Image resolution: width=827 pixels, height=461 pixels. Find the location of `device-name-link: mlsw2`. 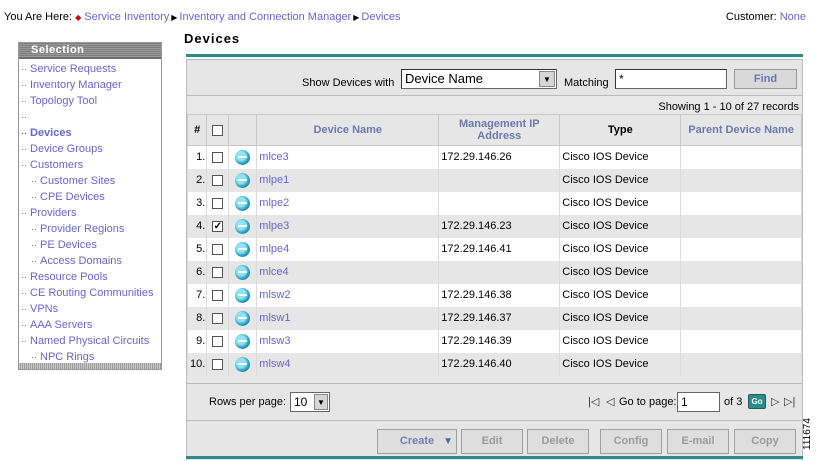

device-name-link: mlsw2 is located at coordinates (274, 295).